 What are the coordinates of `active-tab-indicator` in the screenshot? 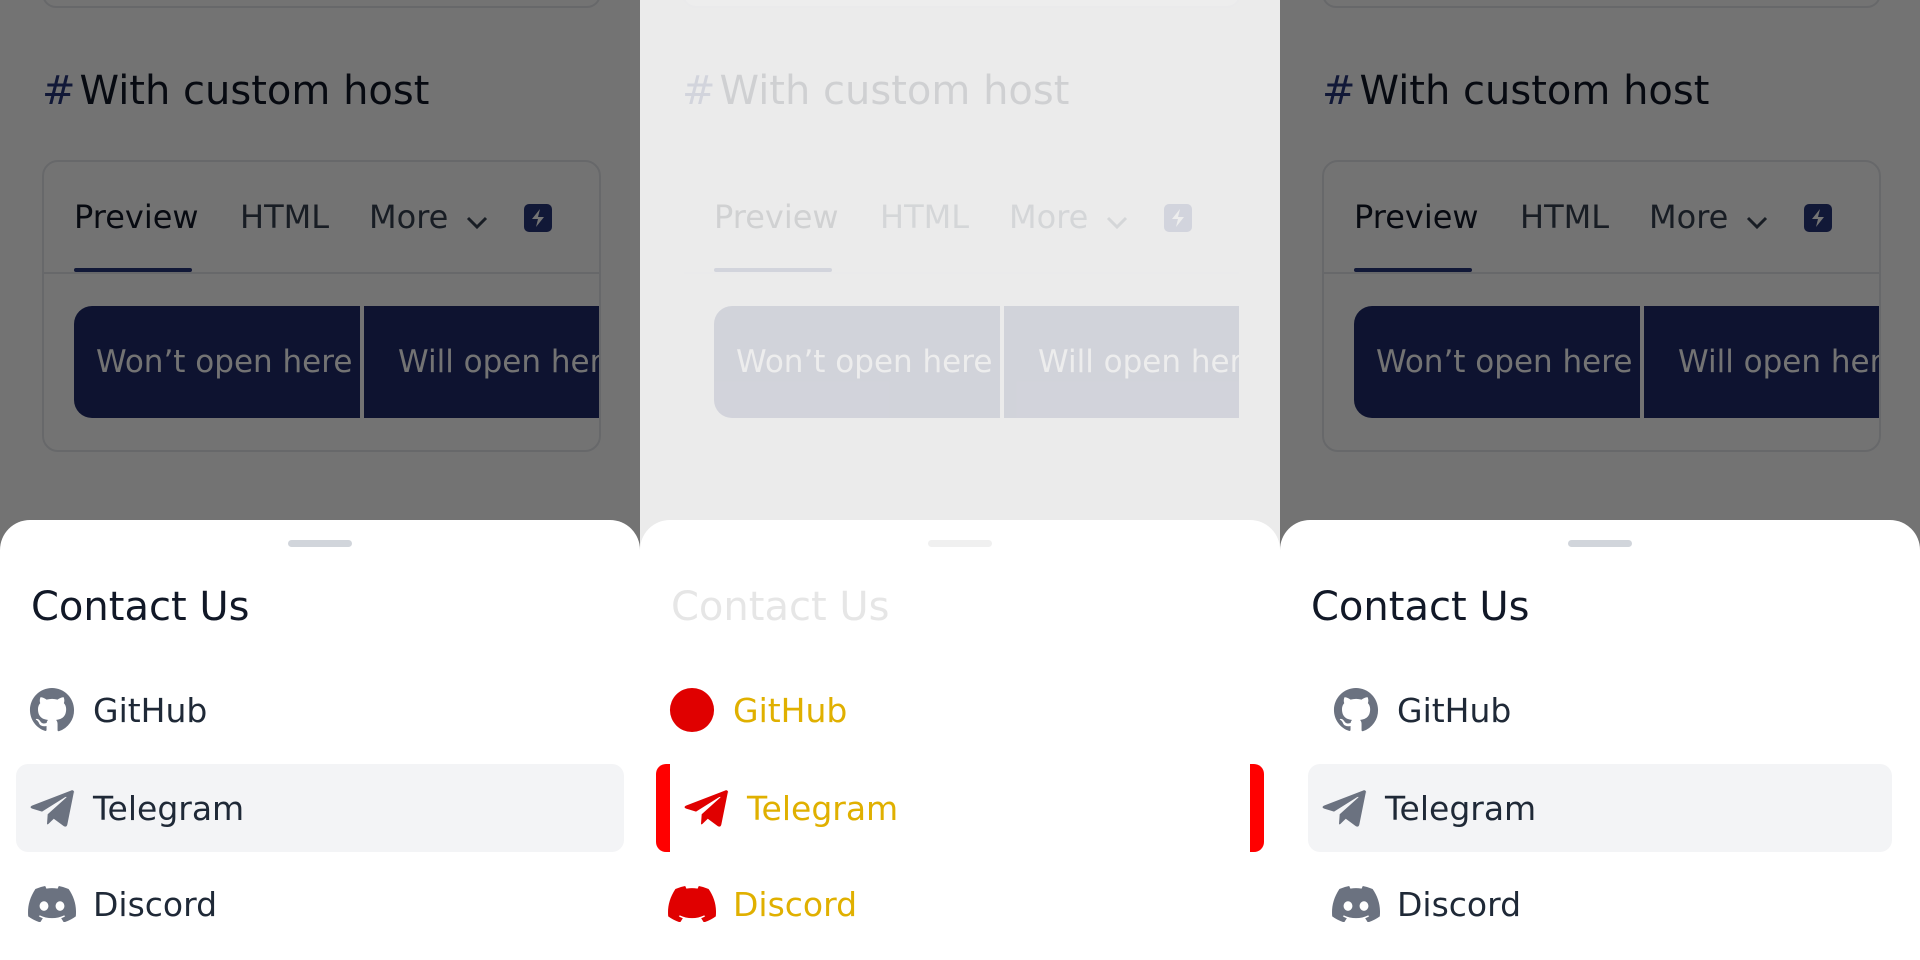 It's located at (773, 270).